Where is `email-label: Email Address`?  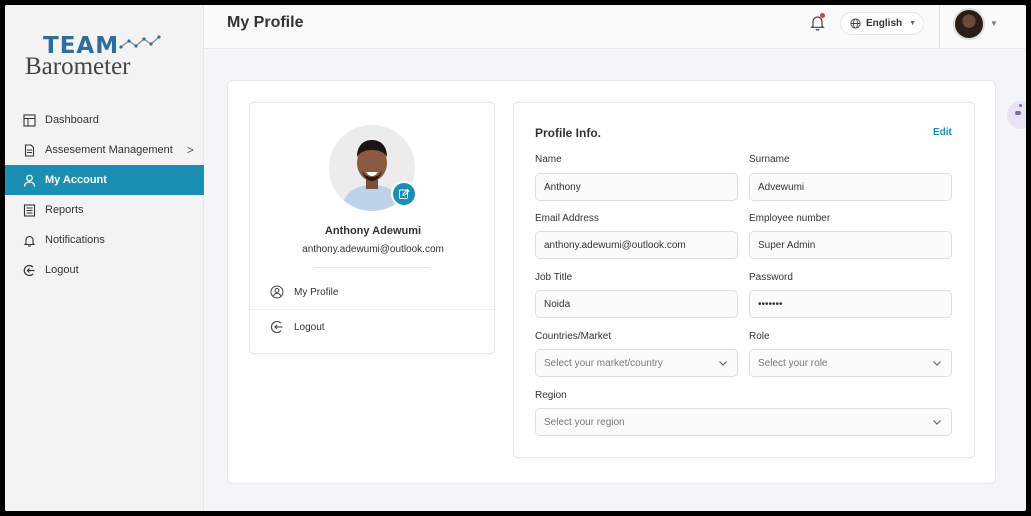
email-label: Email Address is located at coordinates (567, 218).